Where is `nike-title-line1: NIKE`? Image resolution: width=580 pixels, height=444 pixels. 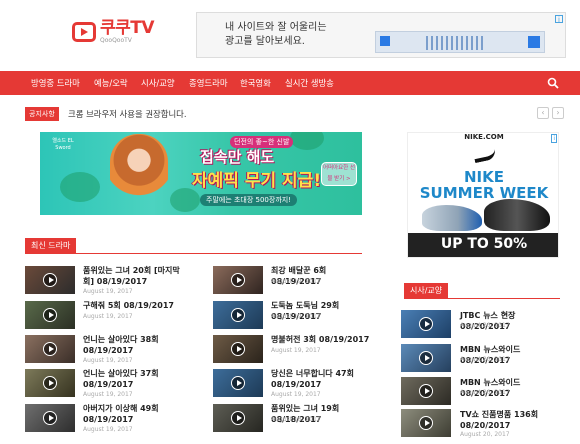
nike-title-line1: NIKE is located at coordinates (483, 177).